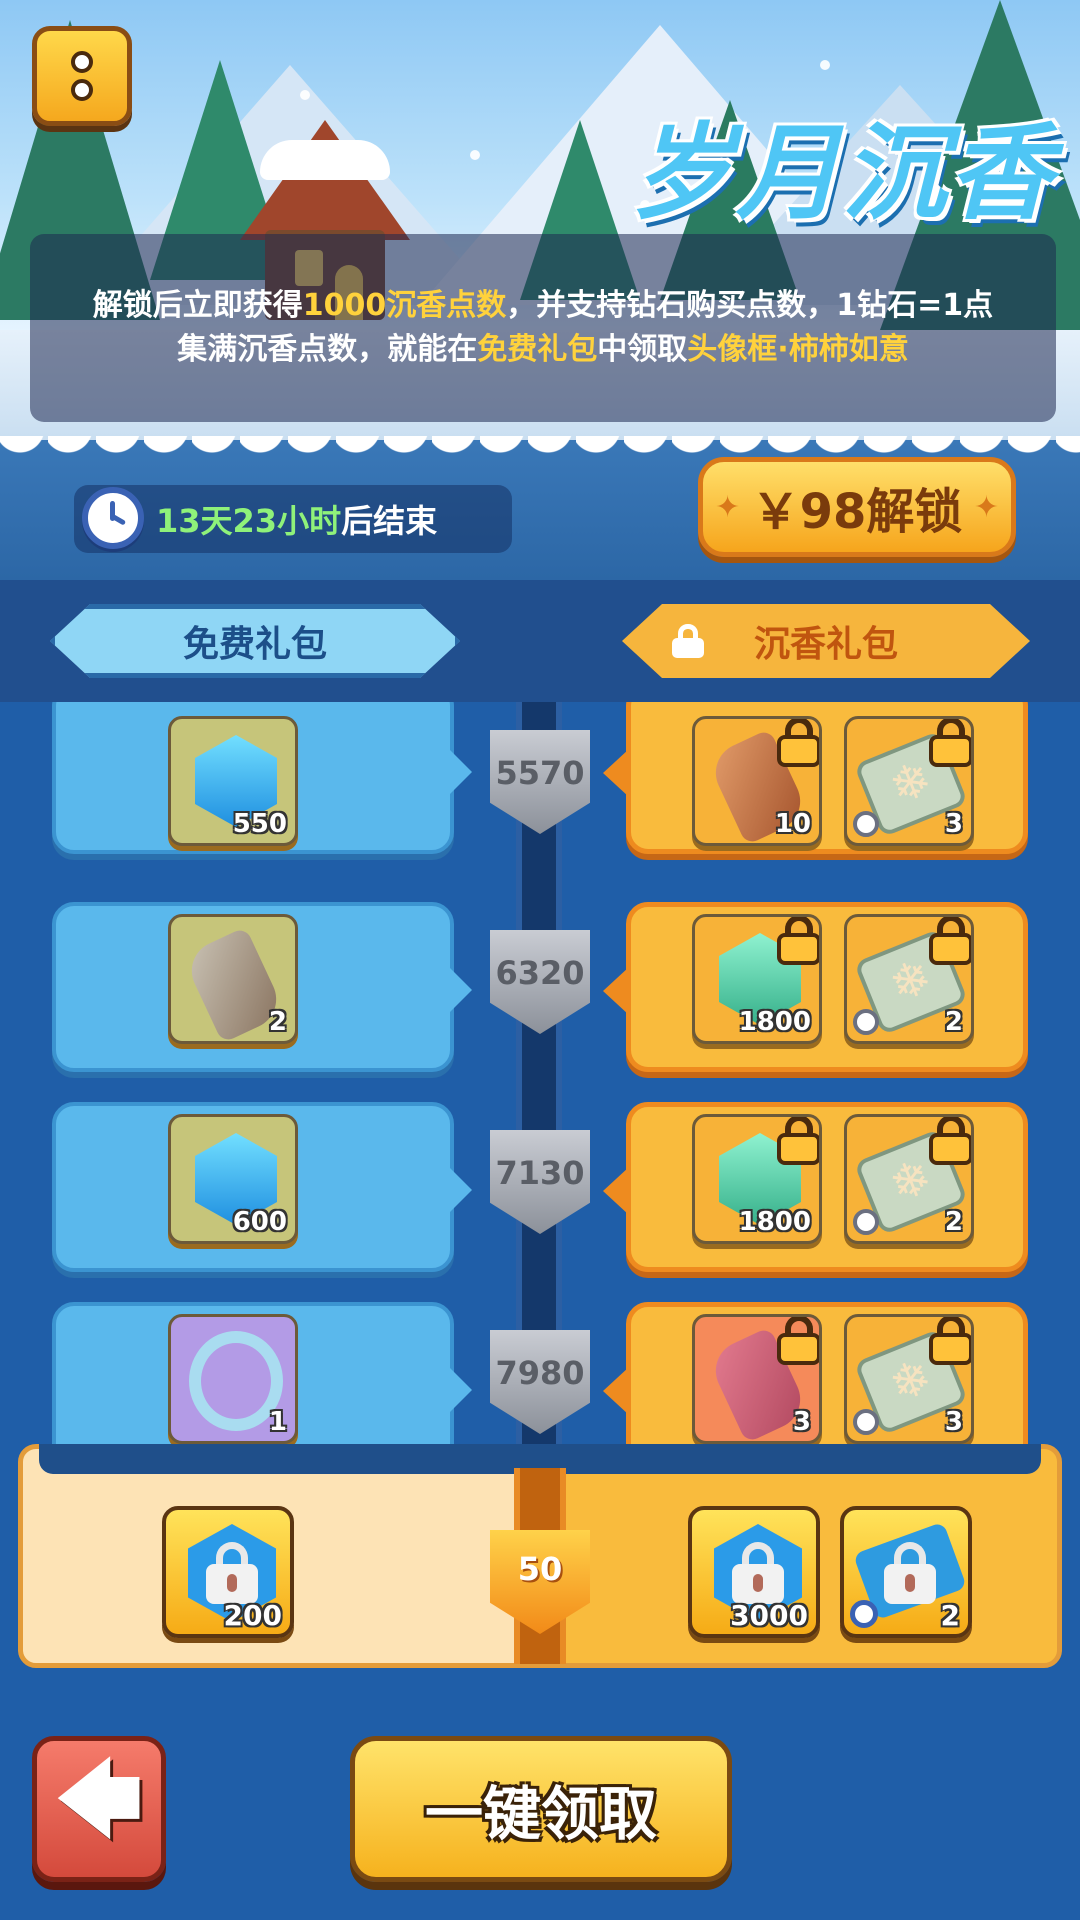  Describe the element at coordinates (857, 507) in the screenshot. I see `unlock-button: ￥98解锁` at that location.